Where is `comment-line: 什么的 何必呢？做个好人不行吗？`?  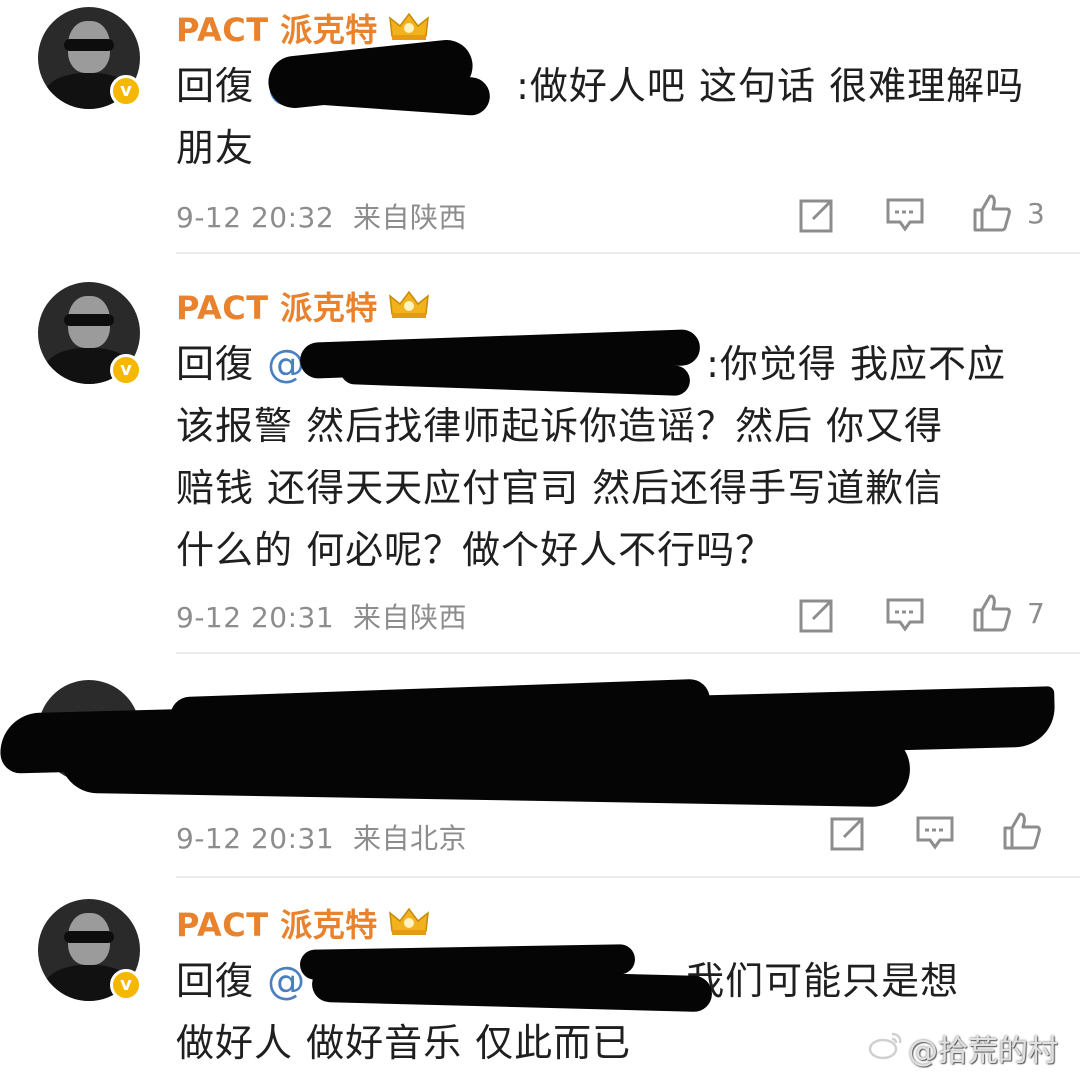
comment-line: 什么的 何必呢？做个好人不行吗？ is located at coordinates (475, 550).